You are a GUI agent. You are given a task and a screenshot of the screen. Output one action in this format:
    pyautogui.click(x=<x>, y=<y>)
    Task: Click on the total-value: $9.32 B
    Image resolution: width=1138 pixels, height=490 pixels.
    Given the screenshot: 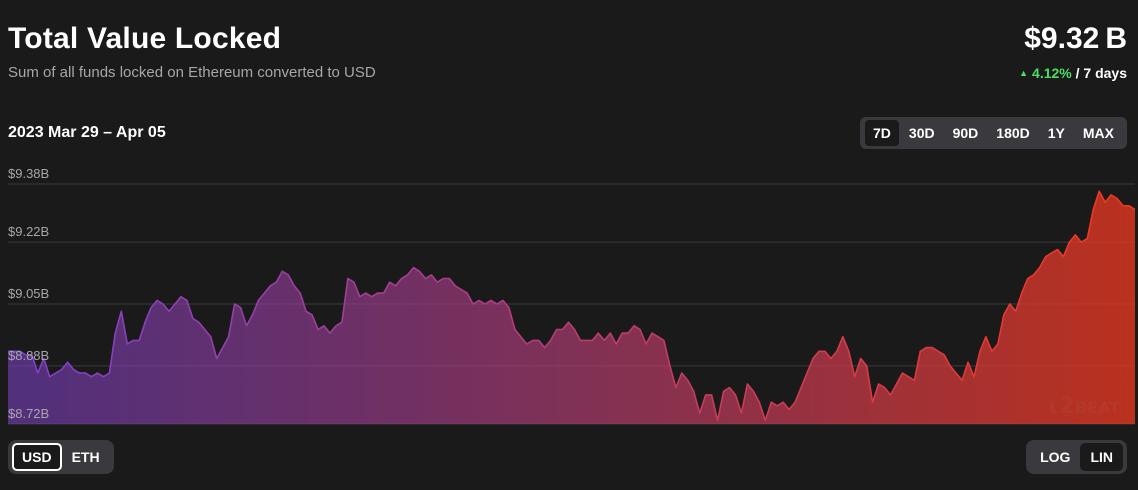 What is the action you would take?
    pyautogui.click(x=1075, y=38)
    